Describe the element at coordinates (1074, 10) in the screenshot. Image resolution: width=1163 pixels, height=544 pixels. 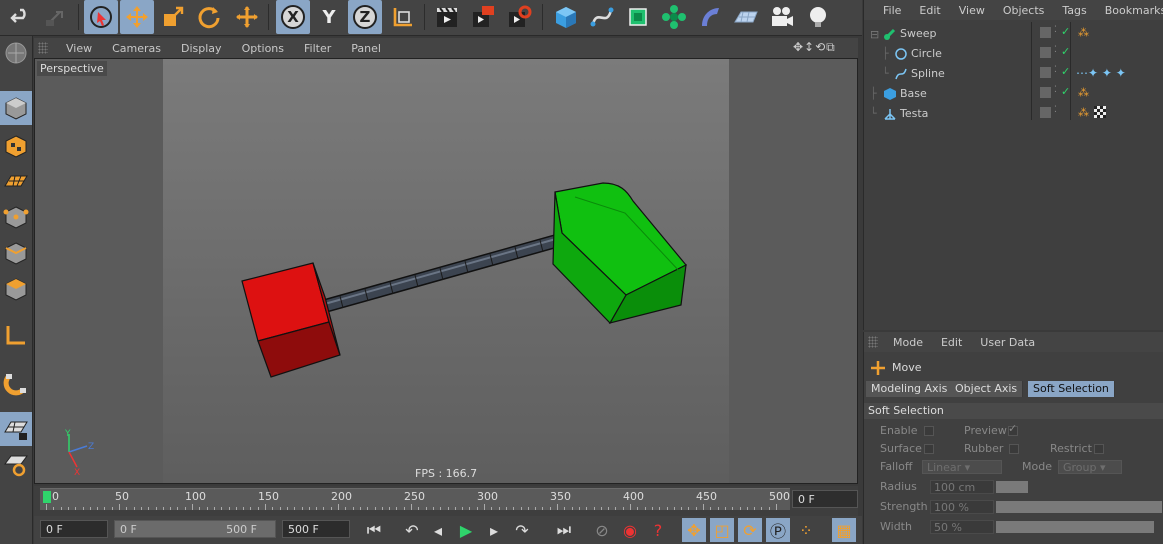
I see `menu-tags: Tags` at that location.